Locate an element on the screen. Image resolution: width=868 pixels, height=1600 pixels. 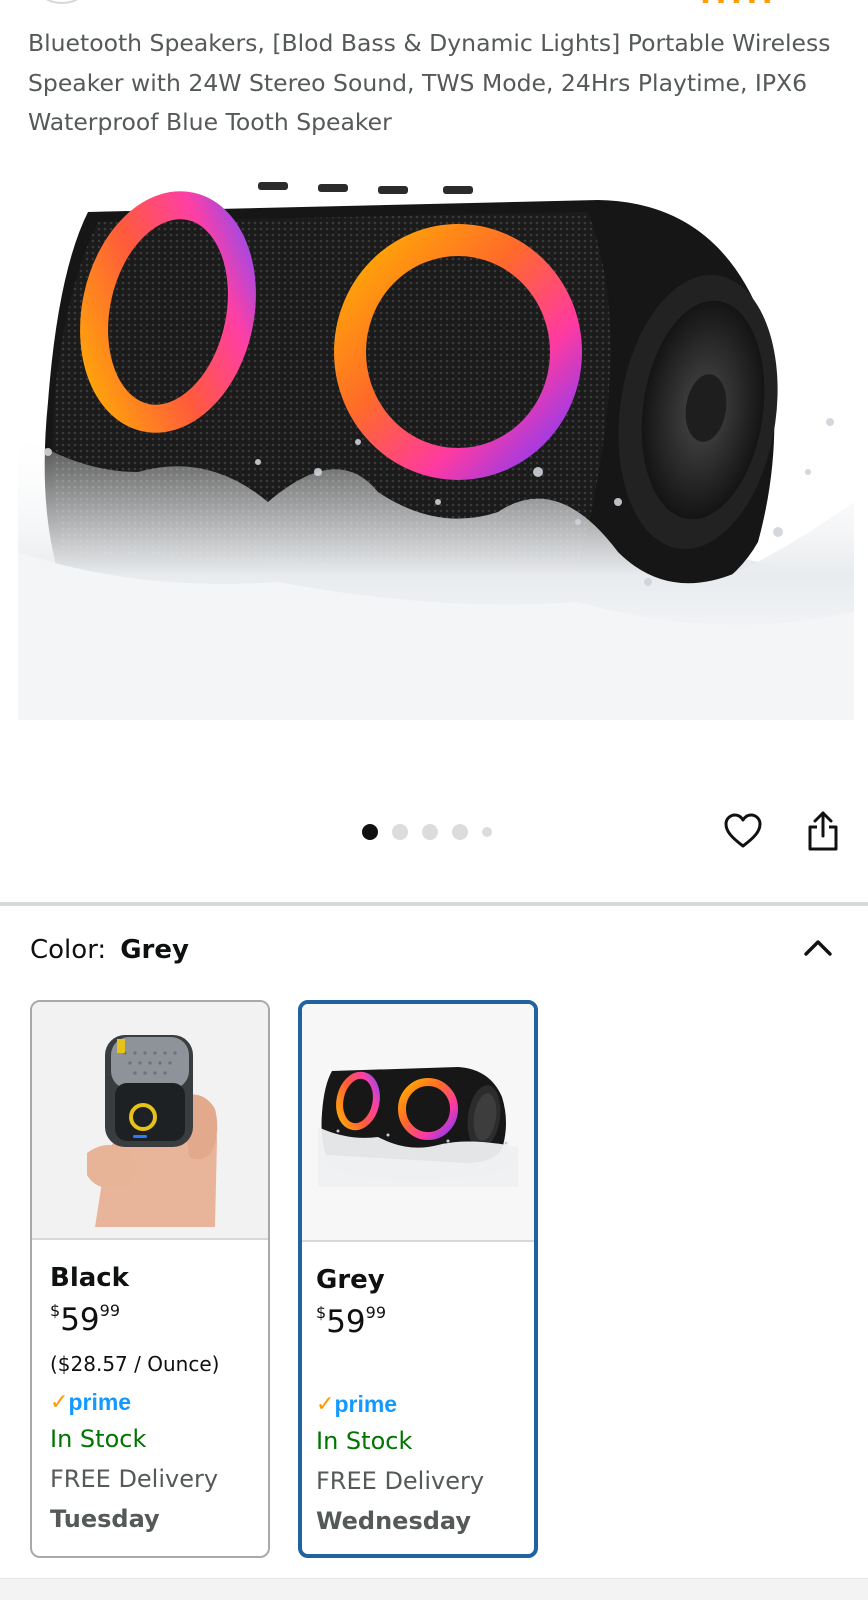
image-carousel-indicator is located at coordinates (427, 832).